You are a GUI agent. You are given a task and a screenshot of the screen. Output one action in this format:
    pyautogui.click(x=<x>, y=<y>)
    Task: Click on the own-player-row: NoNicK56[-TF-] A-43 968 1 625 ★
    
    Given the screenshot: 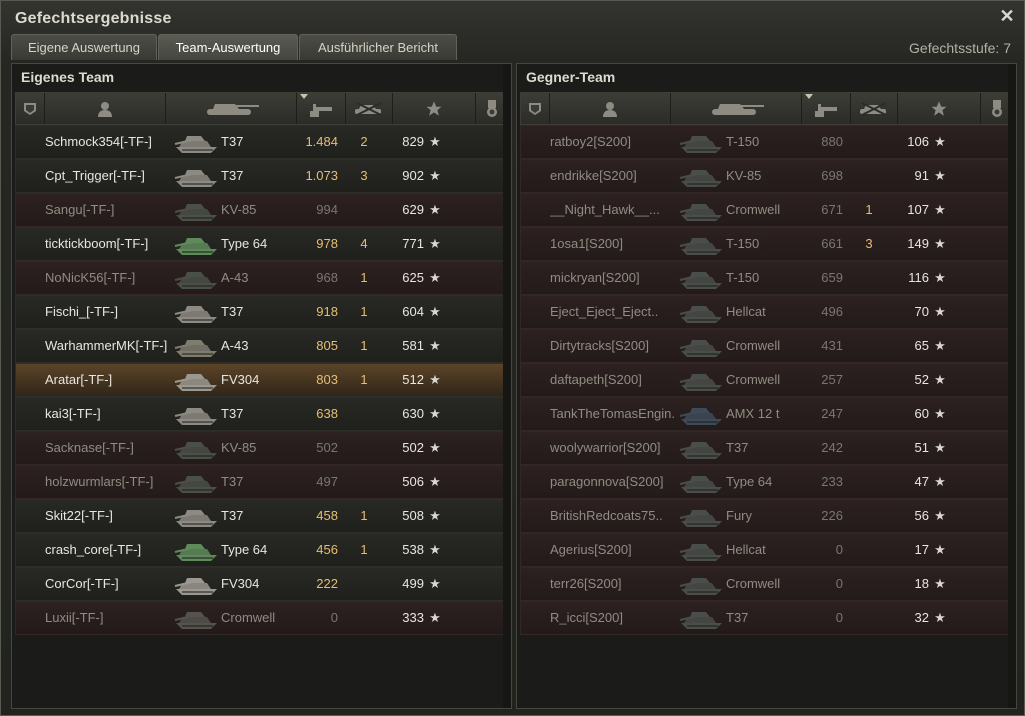 What is the action you would take?
    pyautogui.click(x=262, y=278)
    